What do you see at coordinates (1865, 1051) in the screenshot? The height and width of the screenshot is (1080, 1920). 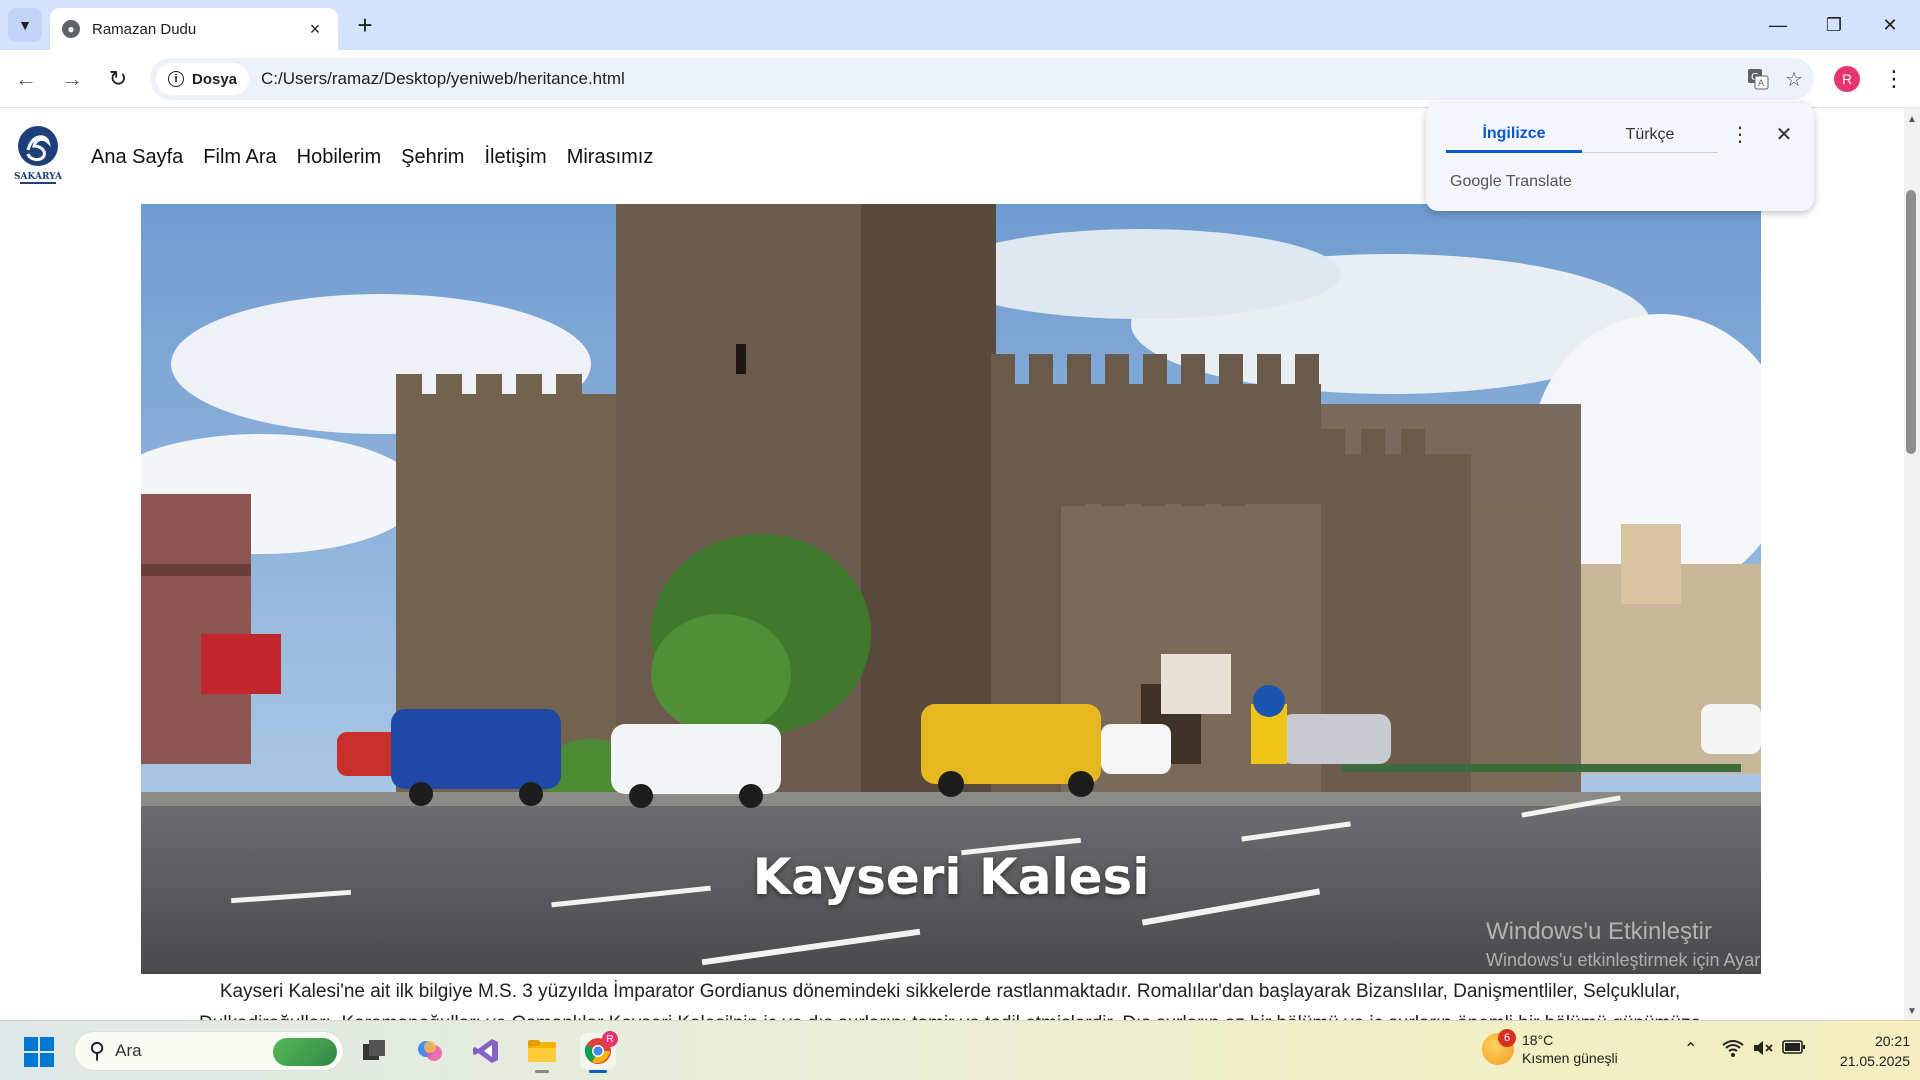 I see `system-clock: 20:21 21.05.2025` at bounding box center [1865, 1051].